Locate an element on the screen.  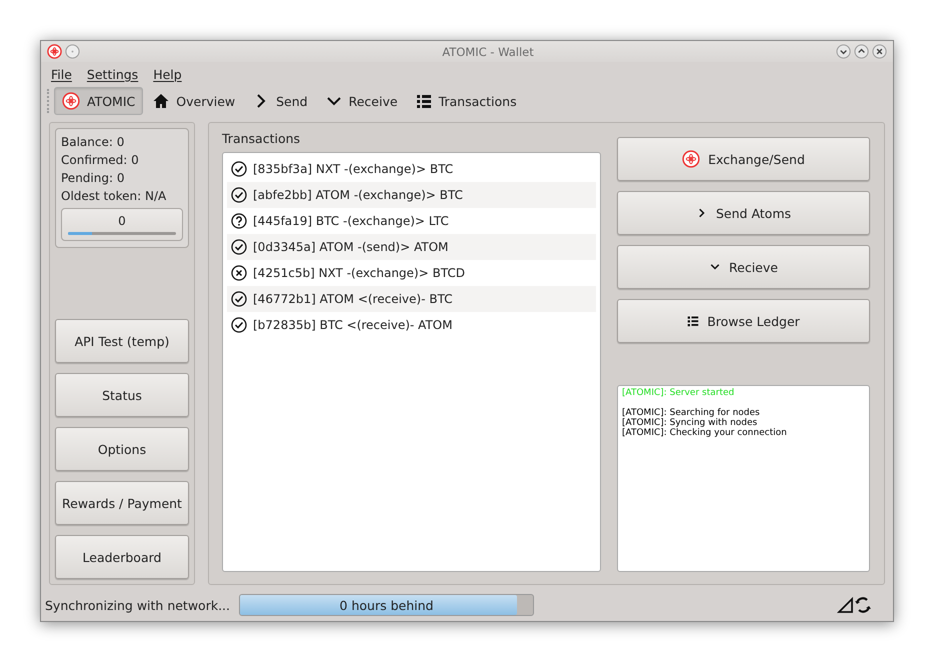
cross-circle-icon is located at coordinates (239, 273).